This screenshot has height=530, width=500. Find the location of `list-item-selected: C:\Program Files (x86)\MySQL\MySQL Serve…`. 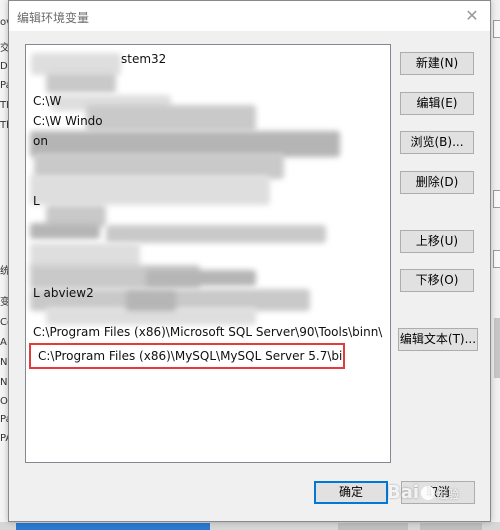

list-item-selected: C:\Program Files (x86)\MySQL\MySQL Serve… is located at coordinates (187, 356).